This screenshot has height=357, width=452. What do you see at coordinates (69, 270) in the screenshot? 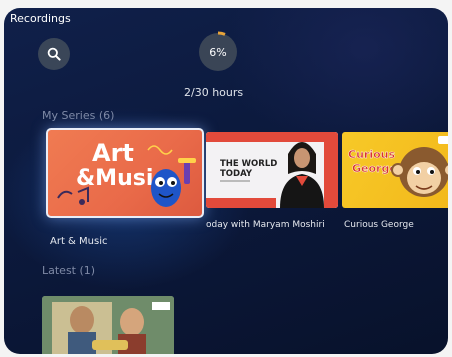
I see `latest-heading: Latest (1)` at bounding box center [69, 270].